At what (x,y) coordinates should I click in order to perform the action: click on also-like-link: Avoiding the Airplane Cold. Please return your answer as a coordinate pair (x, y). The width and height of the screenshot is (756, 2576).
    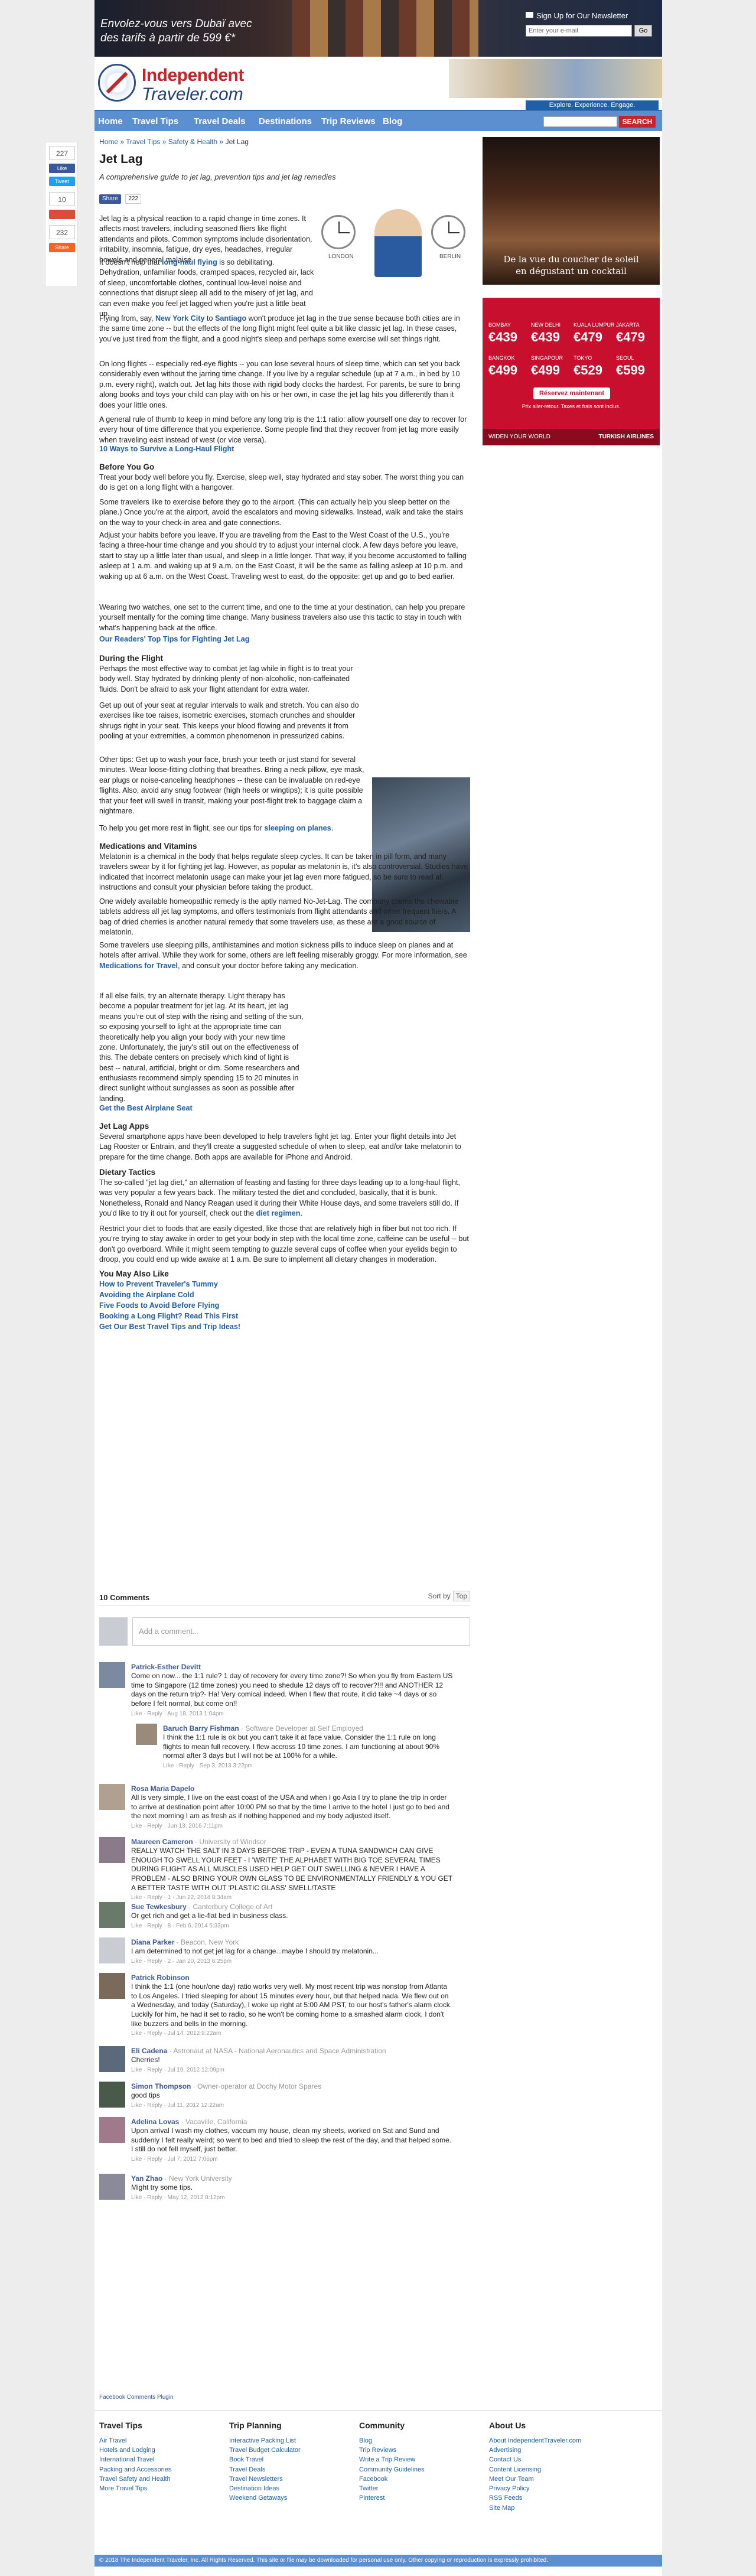
    Looking at the image, I should click on (146, 1295).